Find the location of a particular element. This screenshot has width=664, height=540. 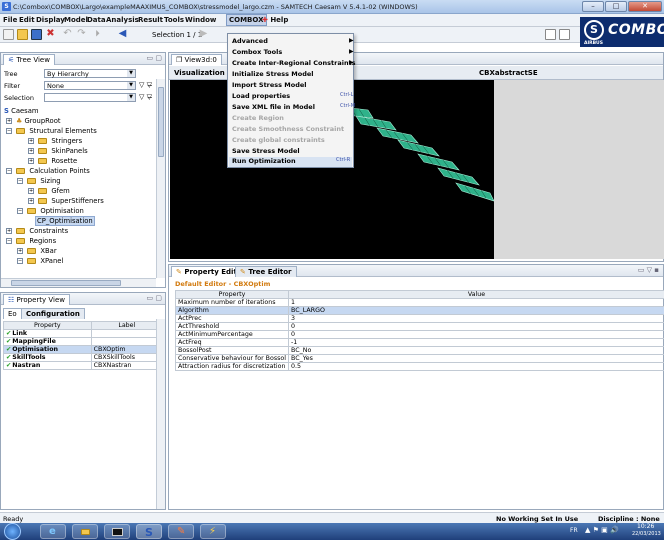

language-indicator: FR is located at coordinates (574, 530).